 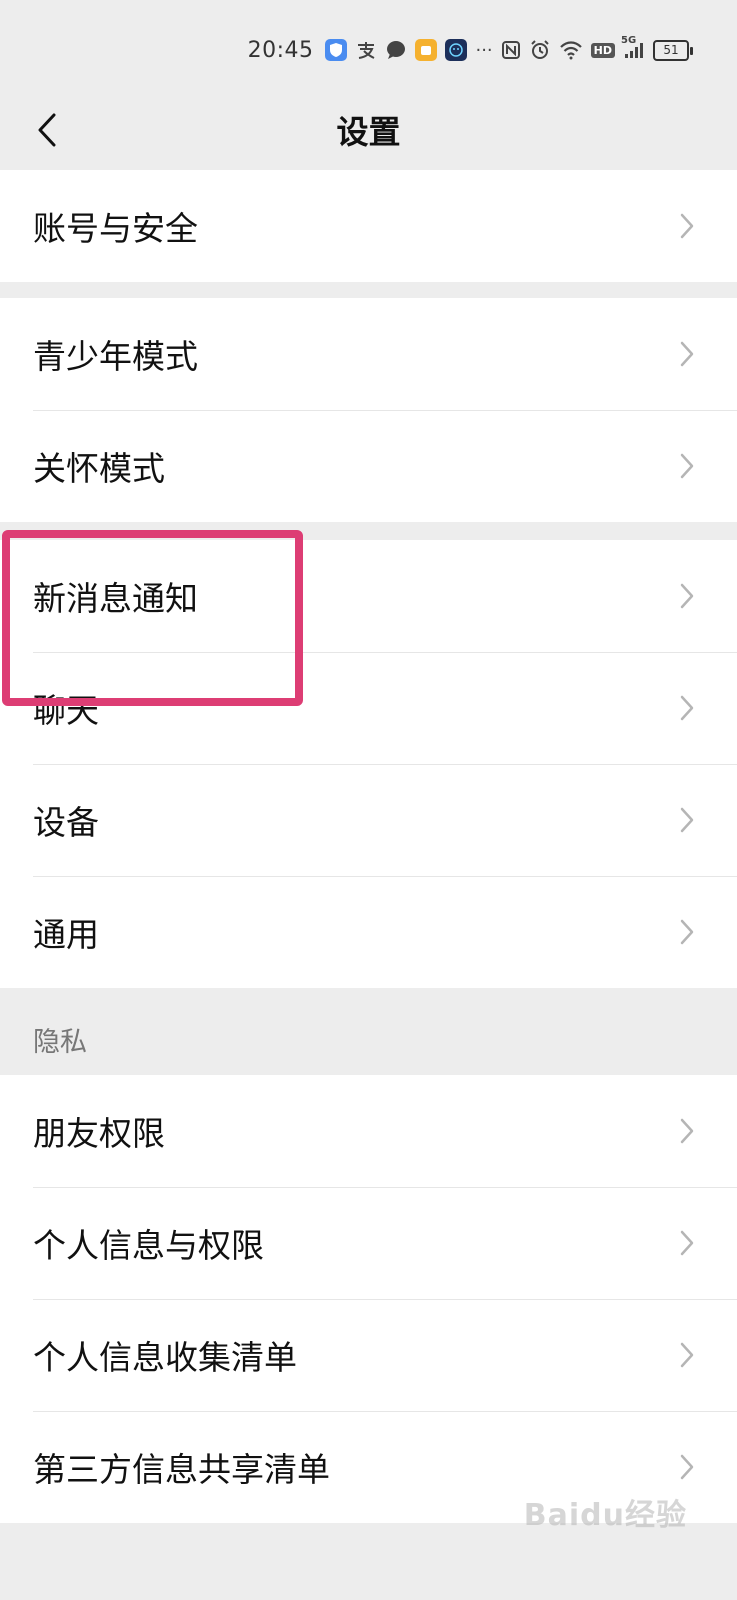 I want to click on settings-item-label: 第三方信息共享清单, so click(x=181, y=1469).